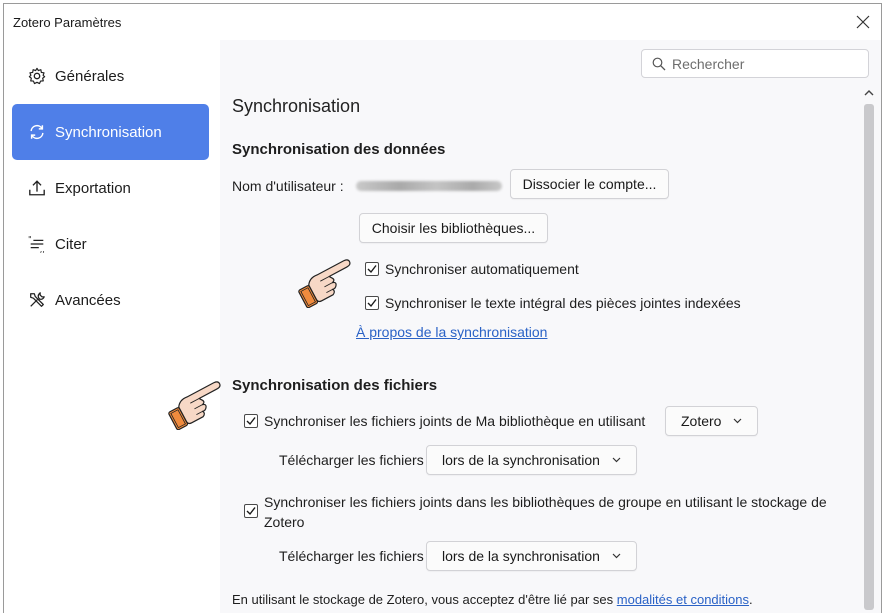  I want to click on group-sync-label-line2: Zotero, so click(284, 522).